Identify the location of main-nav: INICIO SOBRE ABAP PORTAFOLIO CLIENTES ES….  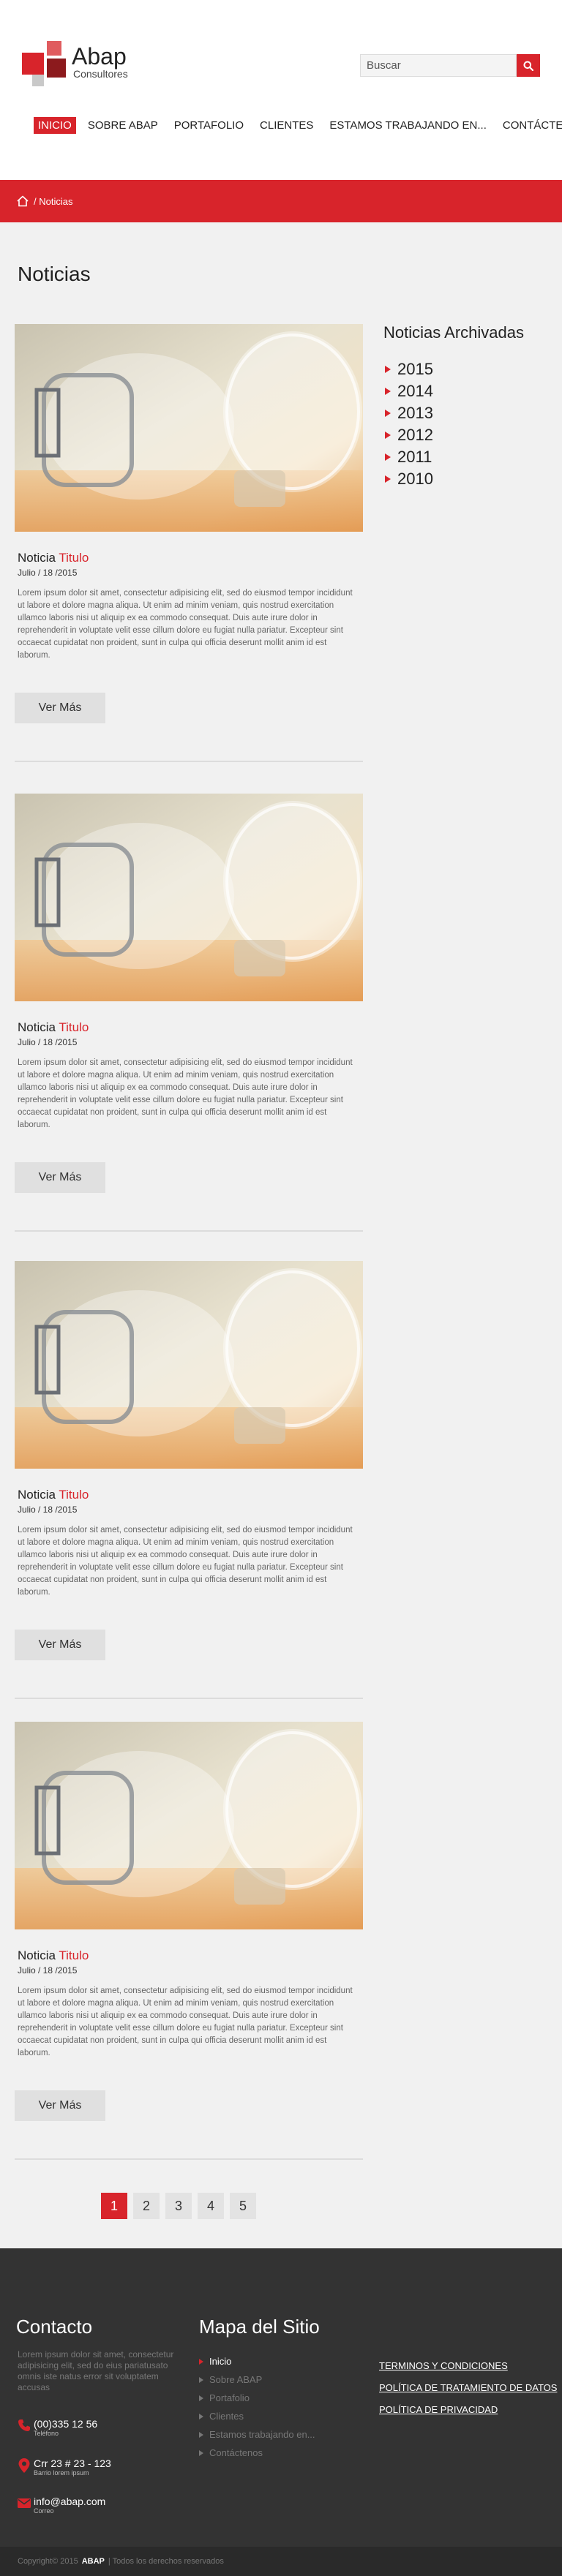
(298, 125).